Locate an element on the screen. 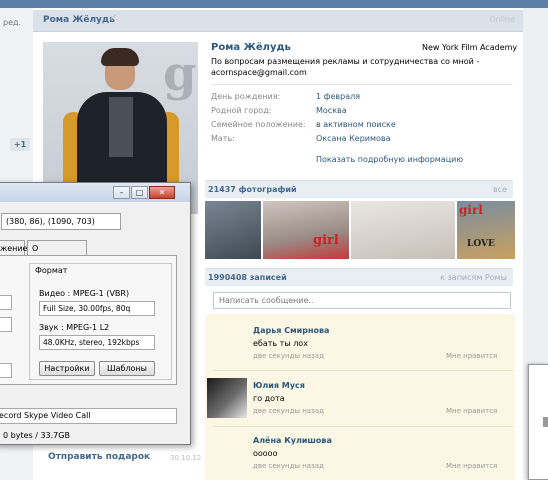 This screenshot has width=548, height=480. video-format-field: Full Size, 30.00fps, 80q is located at coordinates (97, 308).